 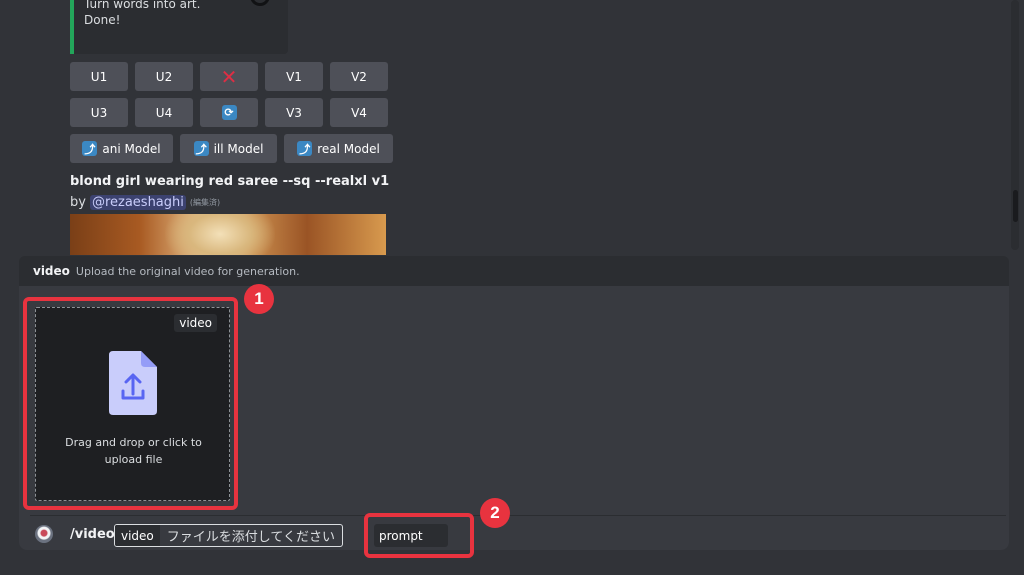 I want to click on upscale-2-button: U2, so click(x=164, y=76).